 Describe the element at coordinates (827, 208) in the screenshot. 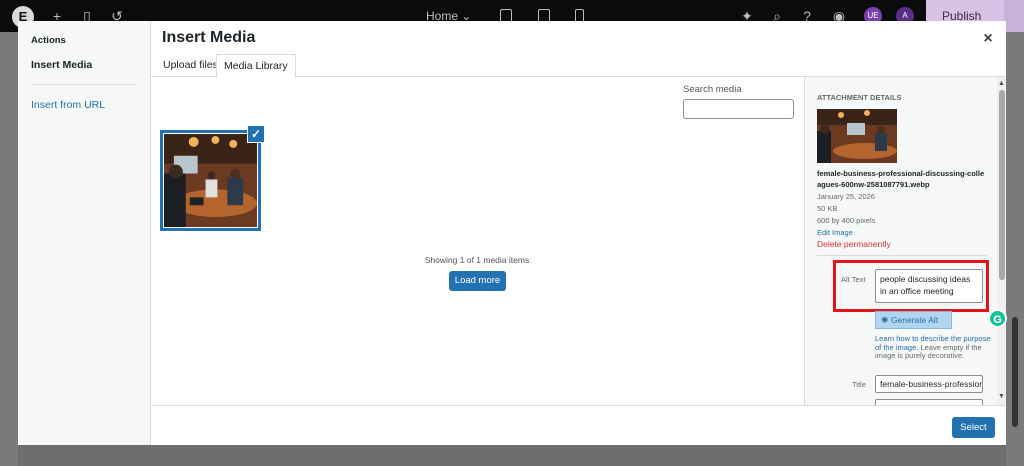

I see `attachment-file-size: 50 KB` at that location.